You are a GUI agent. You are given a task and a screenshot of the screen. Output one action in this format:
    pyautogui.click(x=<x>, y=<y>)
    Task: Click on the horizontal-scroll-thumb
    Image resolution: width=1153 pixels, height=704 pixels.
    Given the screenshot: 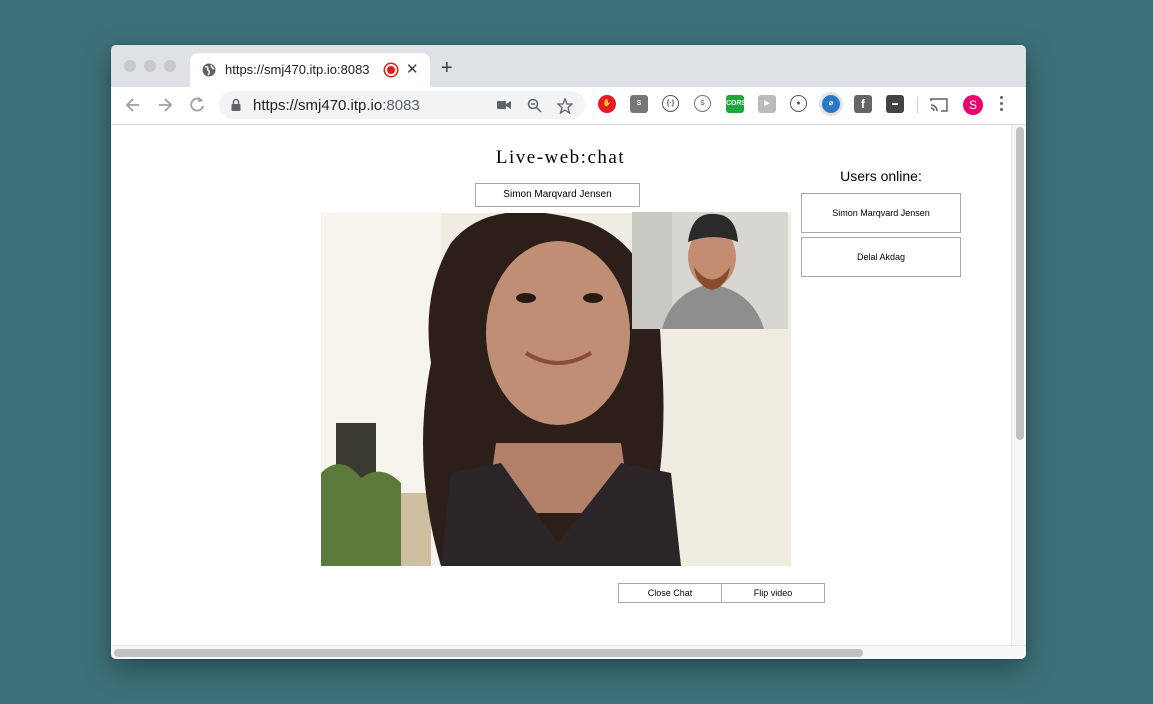 What is the action you would take?
    pyautogui.click(x=488, y=653)
    